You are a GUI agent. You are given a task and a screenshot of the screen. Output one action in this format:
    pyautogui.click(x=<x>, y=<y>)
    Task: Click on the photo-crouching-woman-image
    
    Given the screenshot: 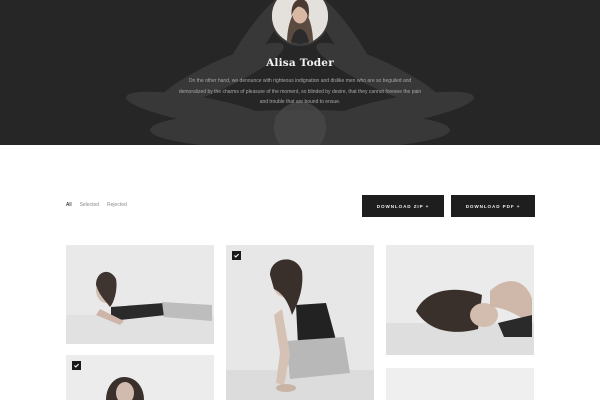 What is the action you would take?
    pyautogui.click(x=300, y=322)
    